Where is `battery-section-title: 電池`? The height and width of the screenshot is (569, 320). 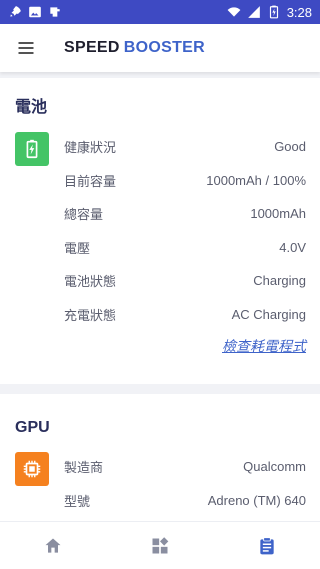
battery-section-title: 電池 is located at coordinates (31, 107).